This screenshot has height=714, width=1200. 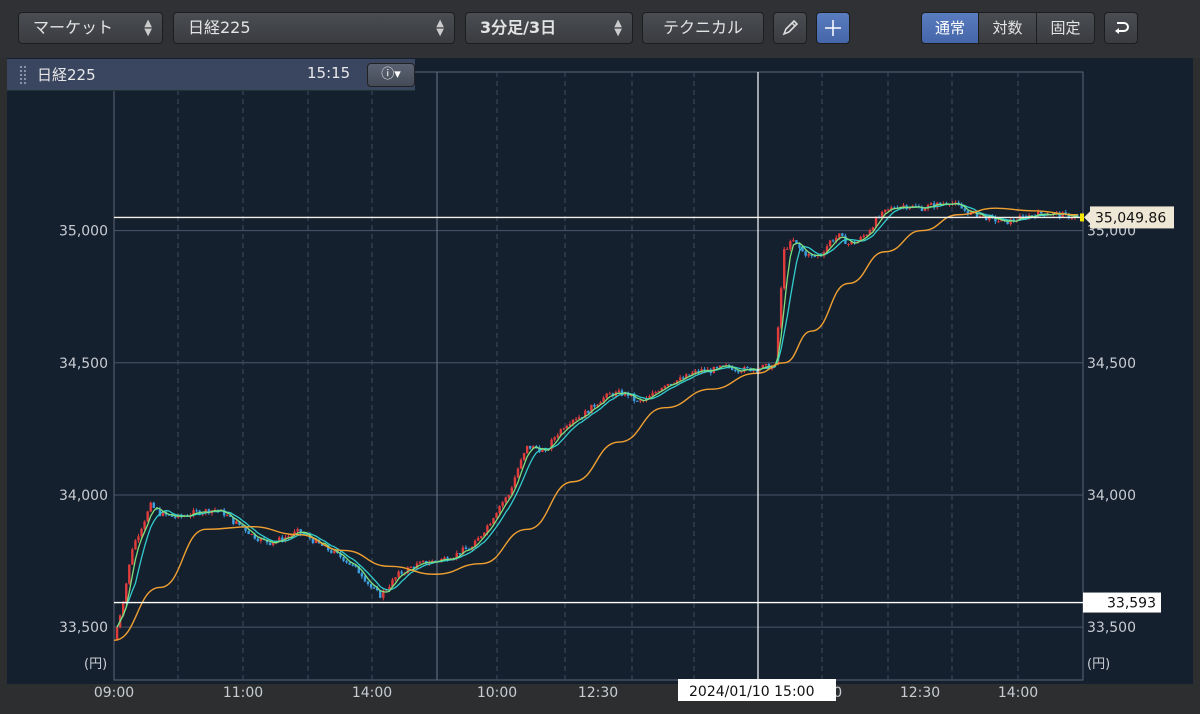 What do you see at coordinates (757, 690) in the screenshot?
I see `crosshair-time-badge: 2024/01/10 15:00` at bounding box center [757, 690].